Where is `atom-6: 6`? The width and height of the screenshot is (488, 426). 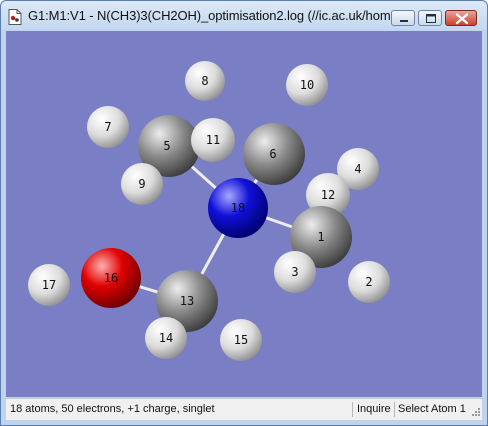
atom-6: 6 is located at coordinates (274, 154).